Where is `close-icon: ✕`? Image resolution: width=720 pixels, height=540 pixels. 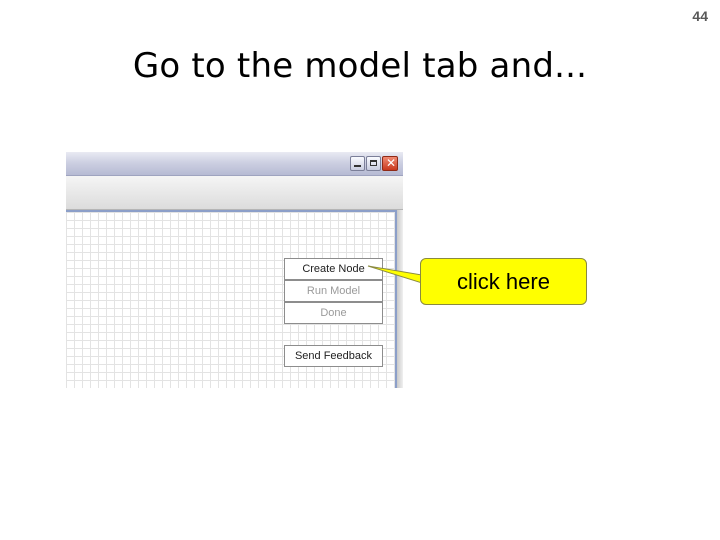
close-icon: ✕ is located at coordinates (391, 163).